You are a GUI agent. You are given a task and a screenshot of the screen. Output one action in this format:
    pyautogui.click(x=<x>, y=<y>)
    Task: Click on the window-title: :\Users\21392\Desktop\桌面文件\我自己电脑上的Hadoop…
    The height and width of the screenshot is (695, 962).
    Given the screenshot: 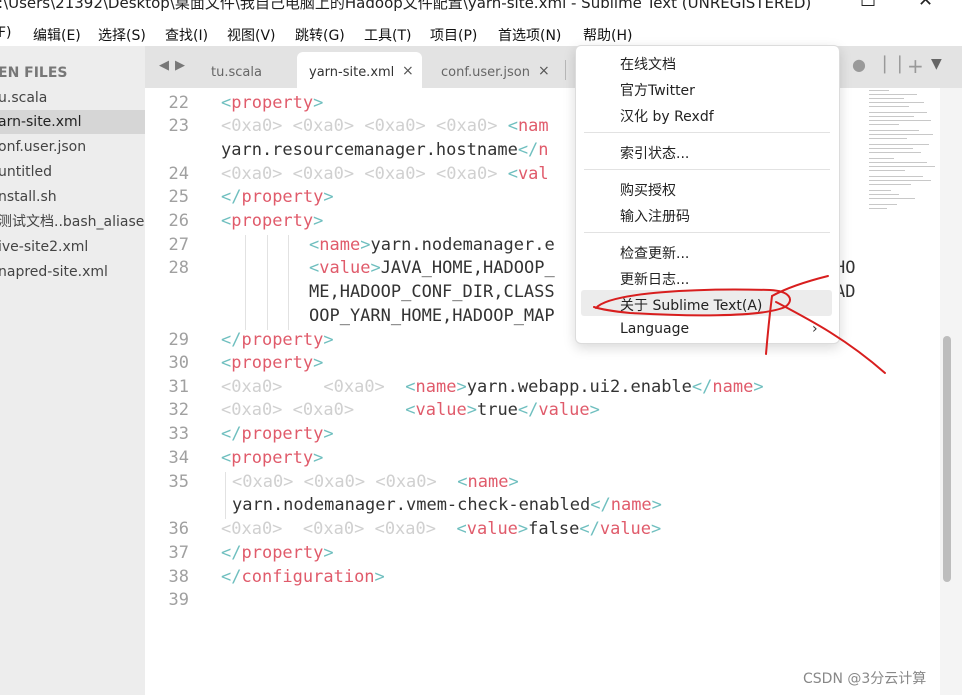 What is the action you would take?
    pyautogui.click(x=406, y=6)
    